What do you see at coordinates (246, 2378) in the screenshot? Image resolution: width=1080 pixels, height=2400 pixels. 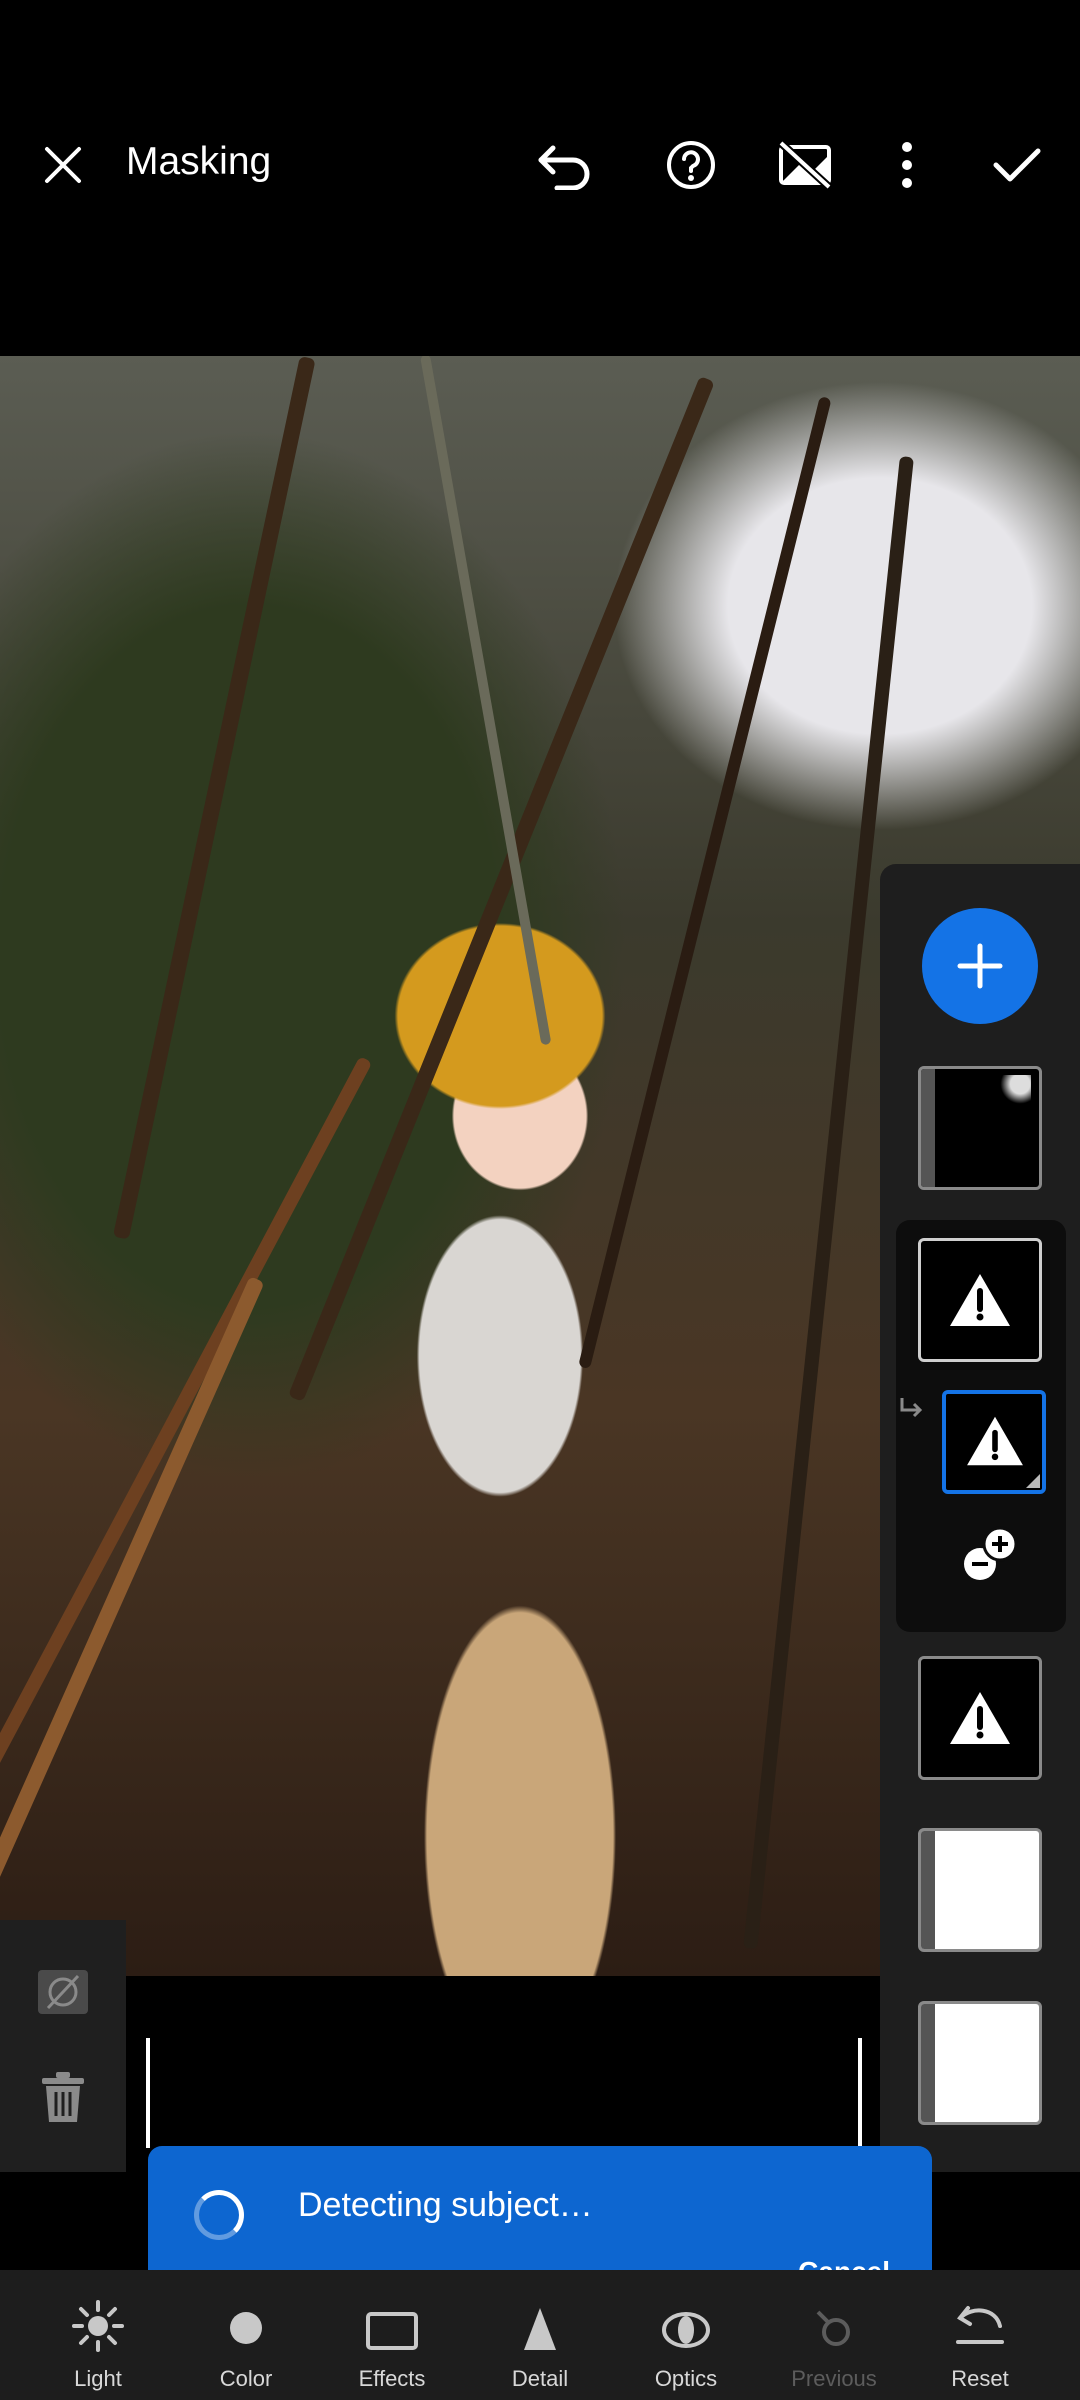 I see `nav-label: Color` at bounding box center [246, 2378].